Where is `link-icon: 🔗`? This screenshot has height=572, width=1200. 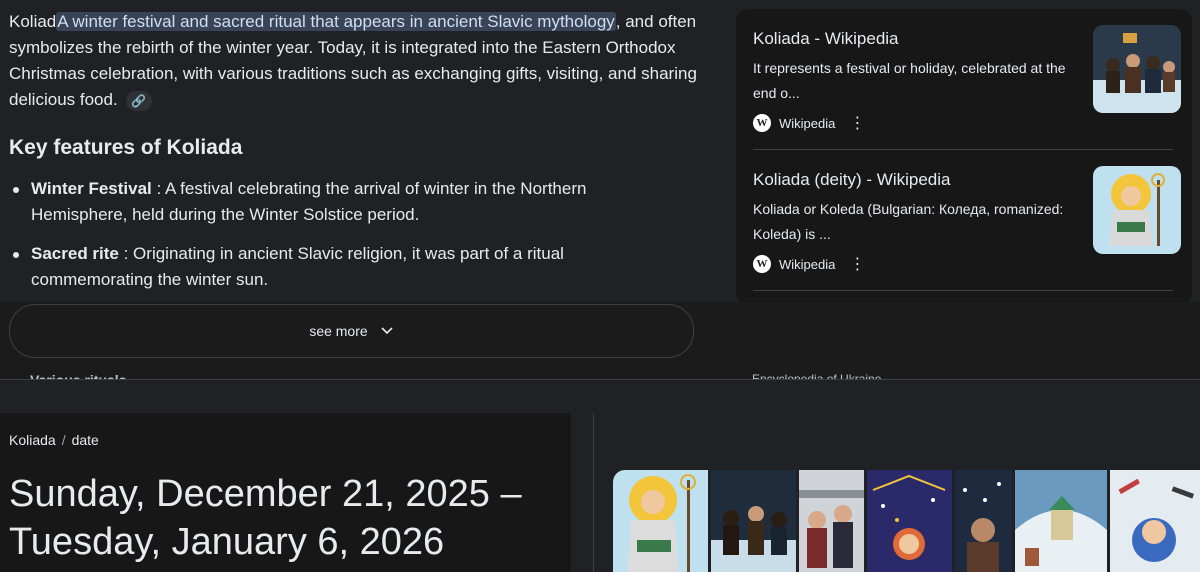
link-icon: 🔗 is located at coordinates (138, 100).